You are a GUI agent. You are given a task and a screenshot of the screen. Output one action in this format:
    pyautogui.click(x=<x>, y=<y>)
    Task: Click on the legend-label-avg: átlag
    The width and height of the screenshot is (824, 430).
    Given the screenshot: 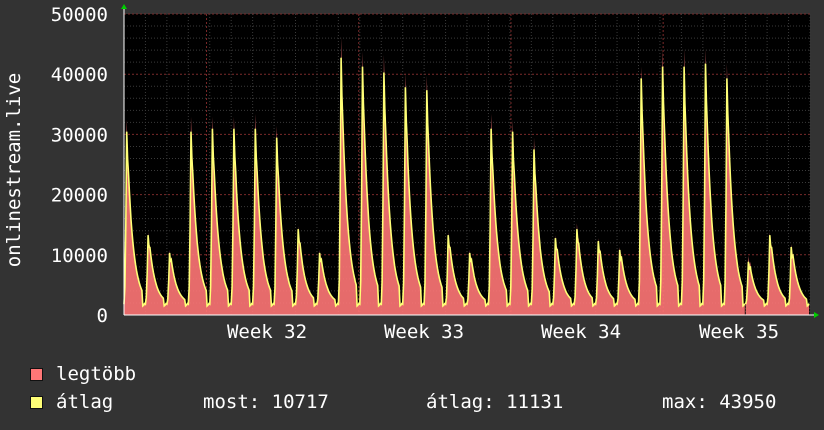 What is the action you would take?
    pyautogui.click(x=85, y=402)
    